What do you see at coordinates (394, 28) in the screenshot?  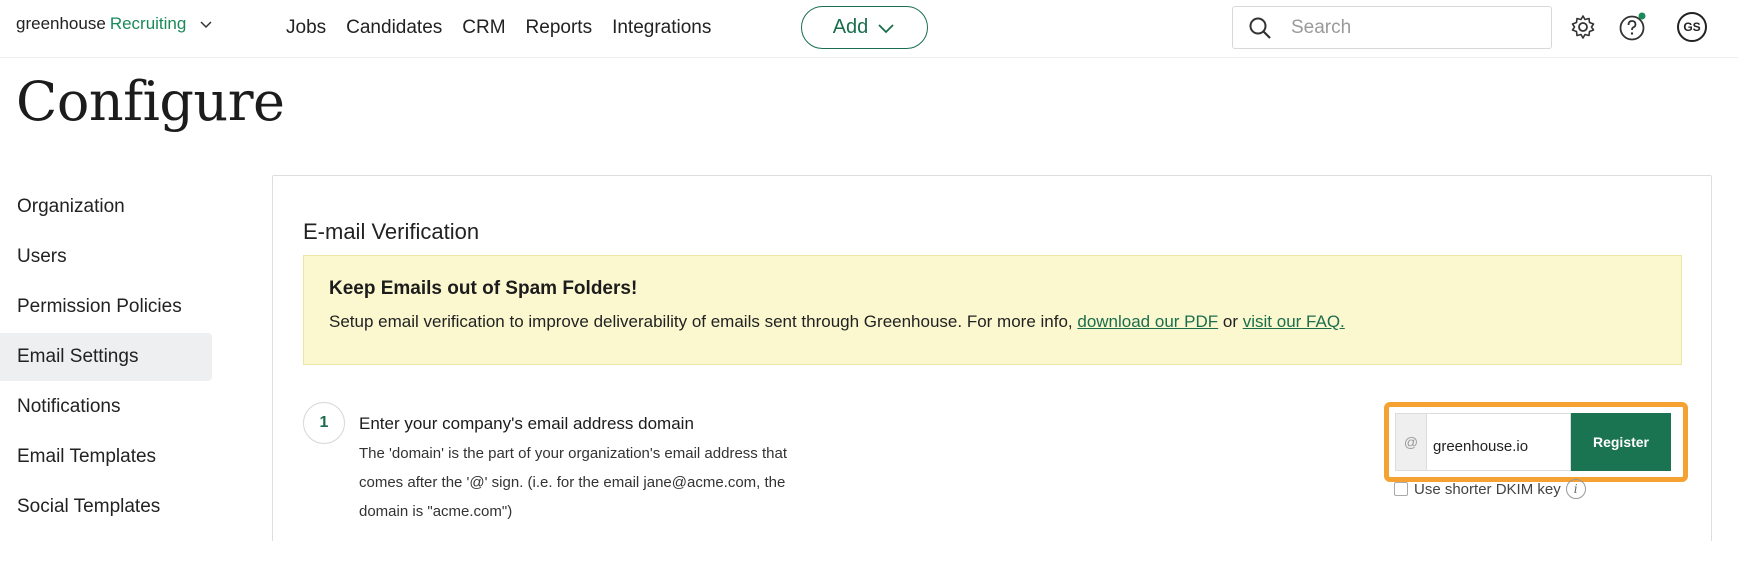 I see `nav-link-candidates: Candidates` at bounding box center [394, 28].